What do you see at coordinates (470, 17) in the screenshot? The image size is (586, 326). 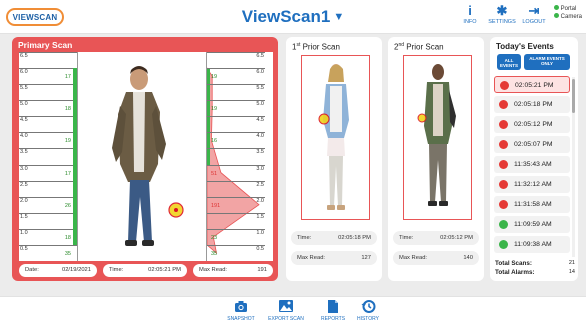 I see `info-button: i INFO` at bounding box center [470, 17].